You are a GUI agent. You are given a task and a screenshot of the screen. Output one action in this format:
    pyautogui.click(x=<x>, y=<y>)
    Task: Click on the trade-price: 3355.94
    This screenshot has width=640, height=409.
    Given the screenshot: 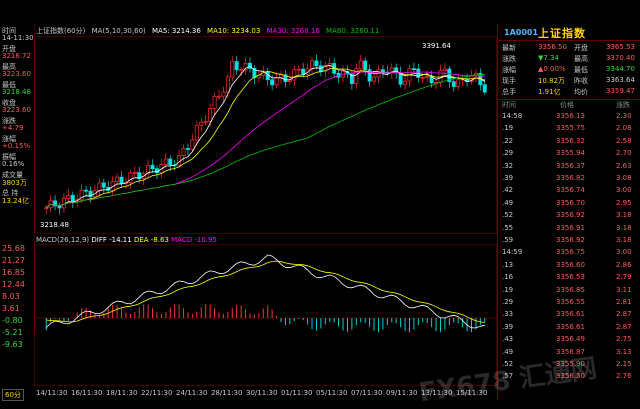 What is the action you would take?
    pyautogui.click(x=570, y=153)
    